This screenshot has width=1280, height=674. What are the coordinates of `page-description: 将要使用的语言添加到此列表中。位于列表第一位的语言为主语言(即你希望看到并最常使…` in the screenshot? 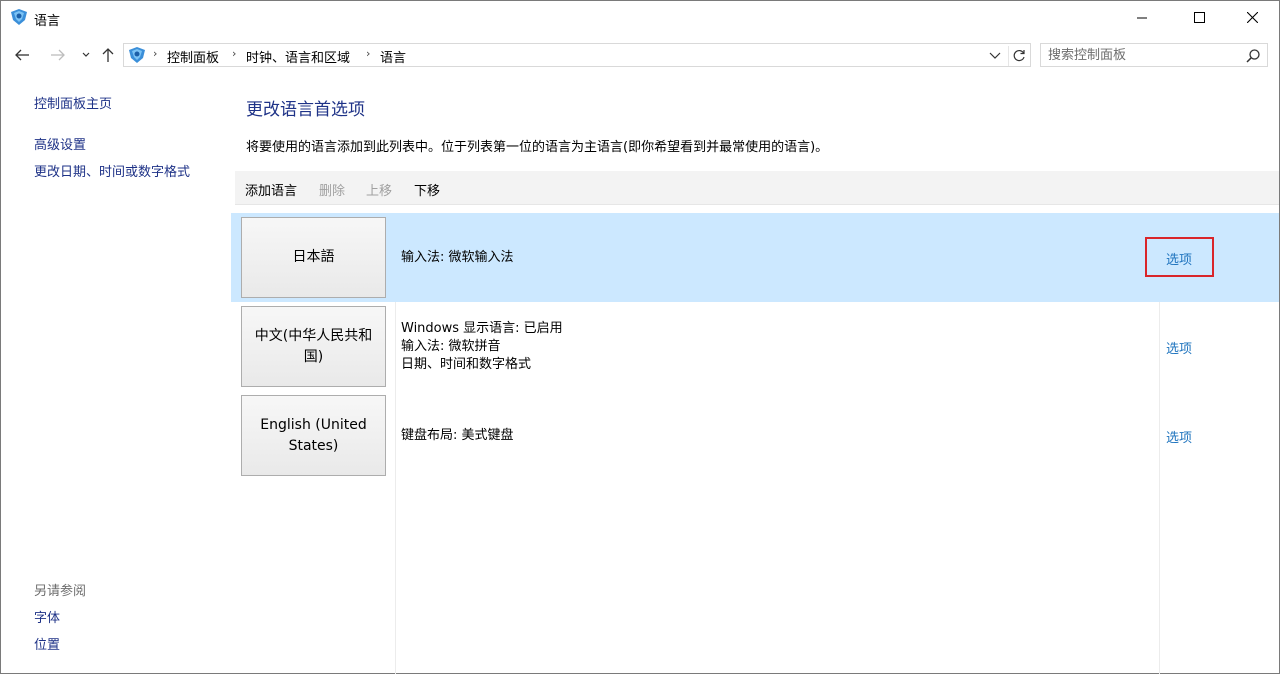 It's located at (537, 147).